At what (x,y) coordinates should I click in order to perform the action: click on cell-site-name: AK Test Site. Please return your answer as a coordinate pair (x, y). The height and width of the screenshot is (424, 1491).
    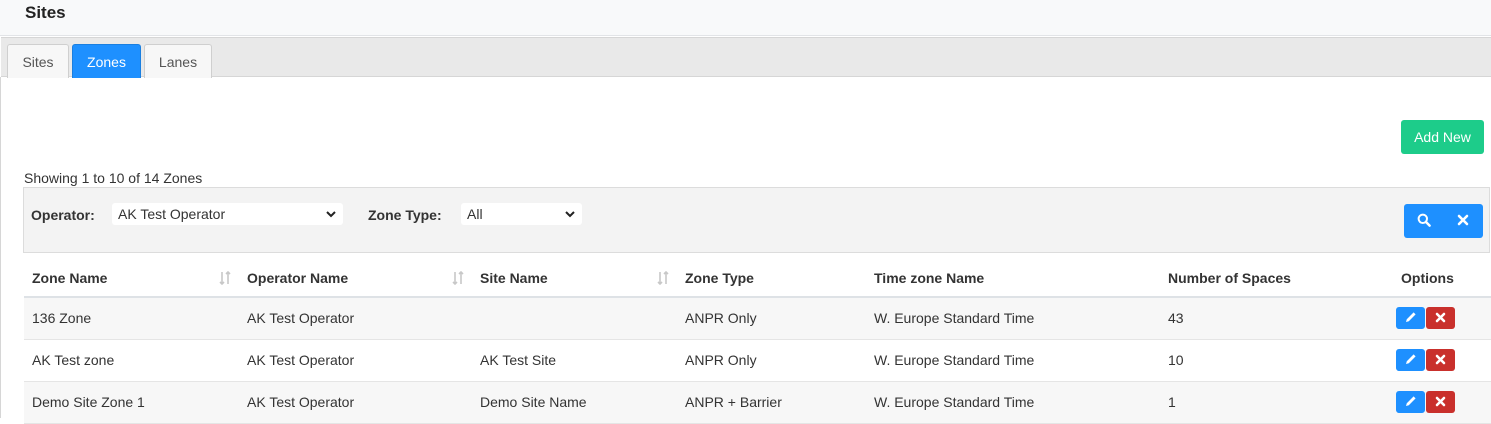
    Looking at the image, I should click on (574, 360).